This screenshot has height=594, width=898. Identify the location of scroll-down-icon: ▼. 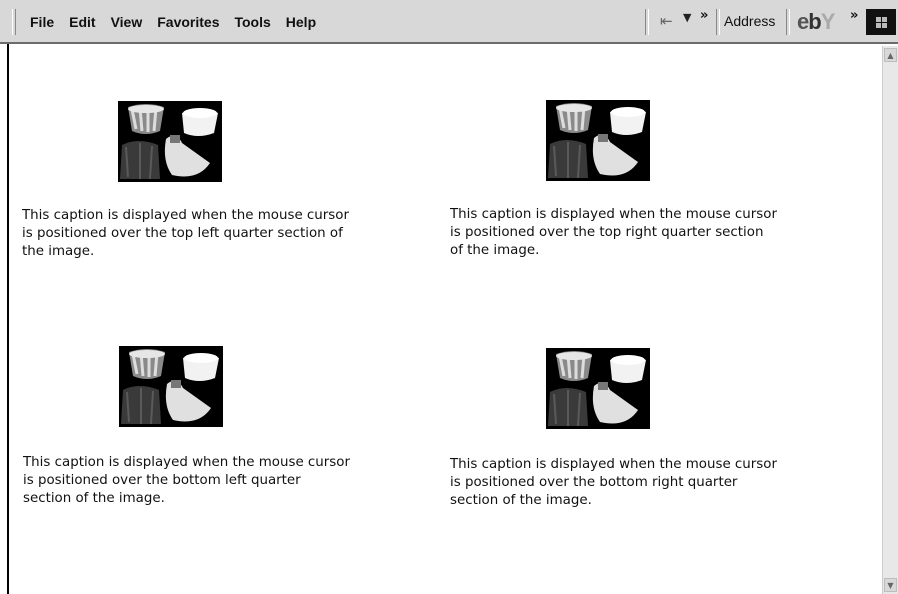
(890, 585).